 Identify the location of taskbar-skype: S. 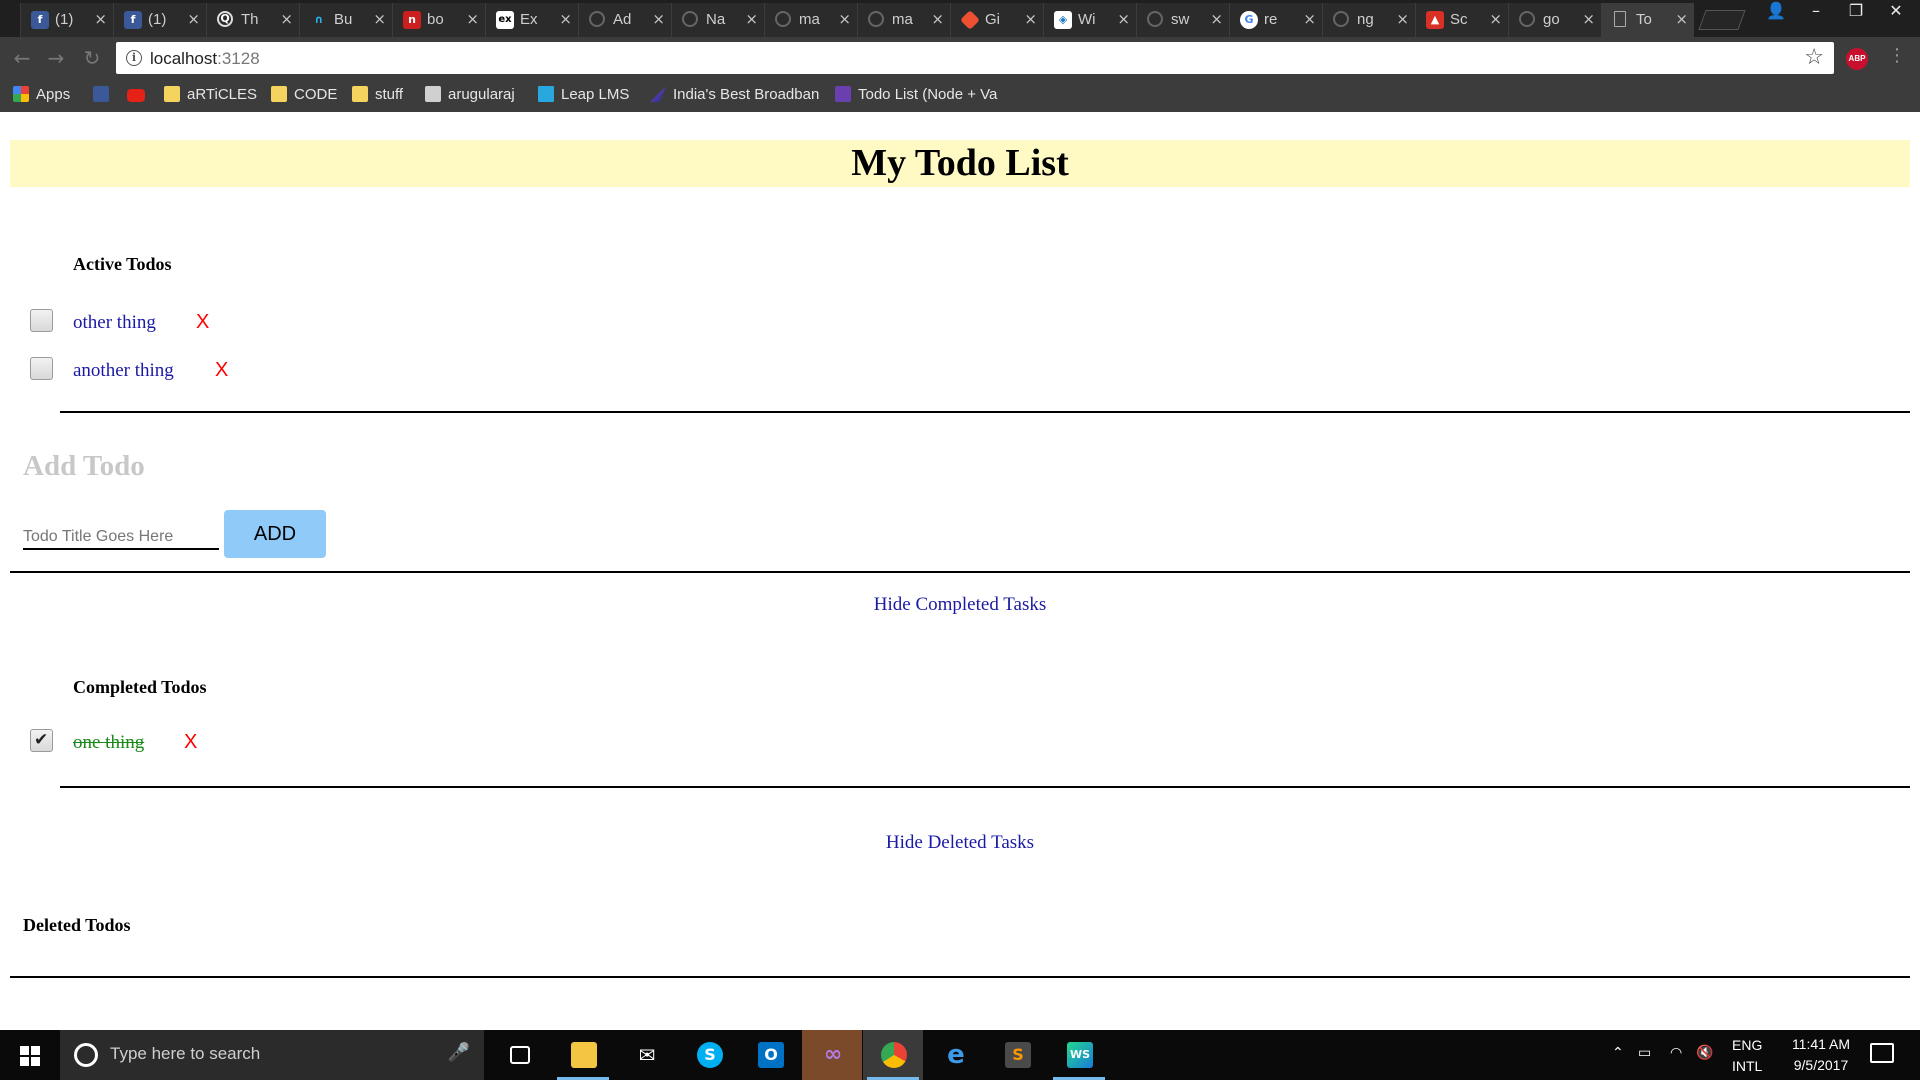
(709, 1055).